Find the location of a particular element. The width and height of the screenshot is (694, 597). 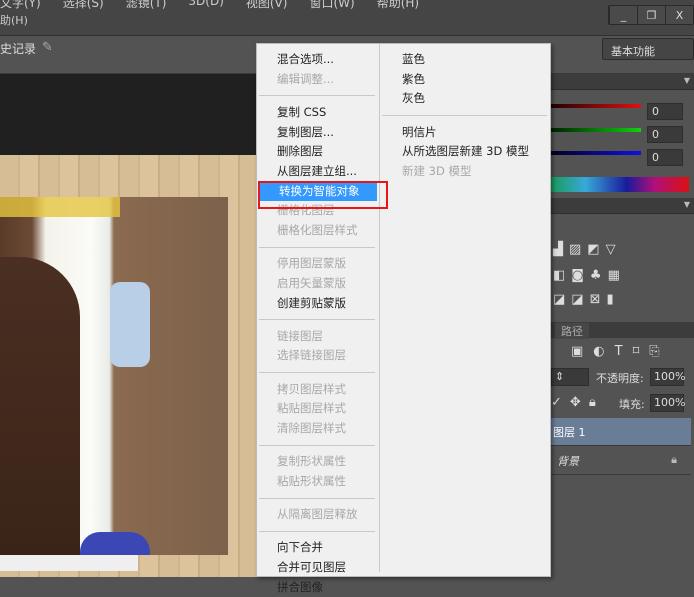

blue-slider is located at coordinates (596, 153).